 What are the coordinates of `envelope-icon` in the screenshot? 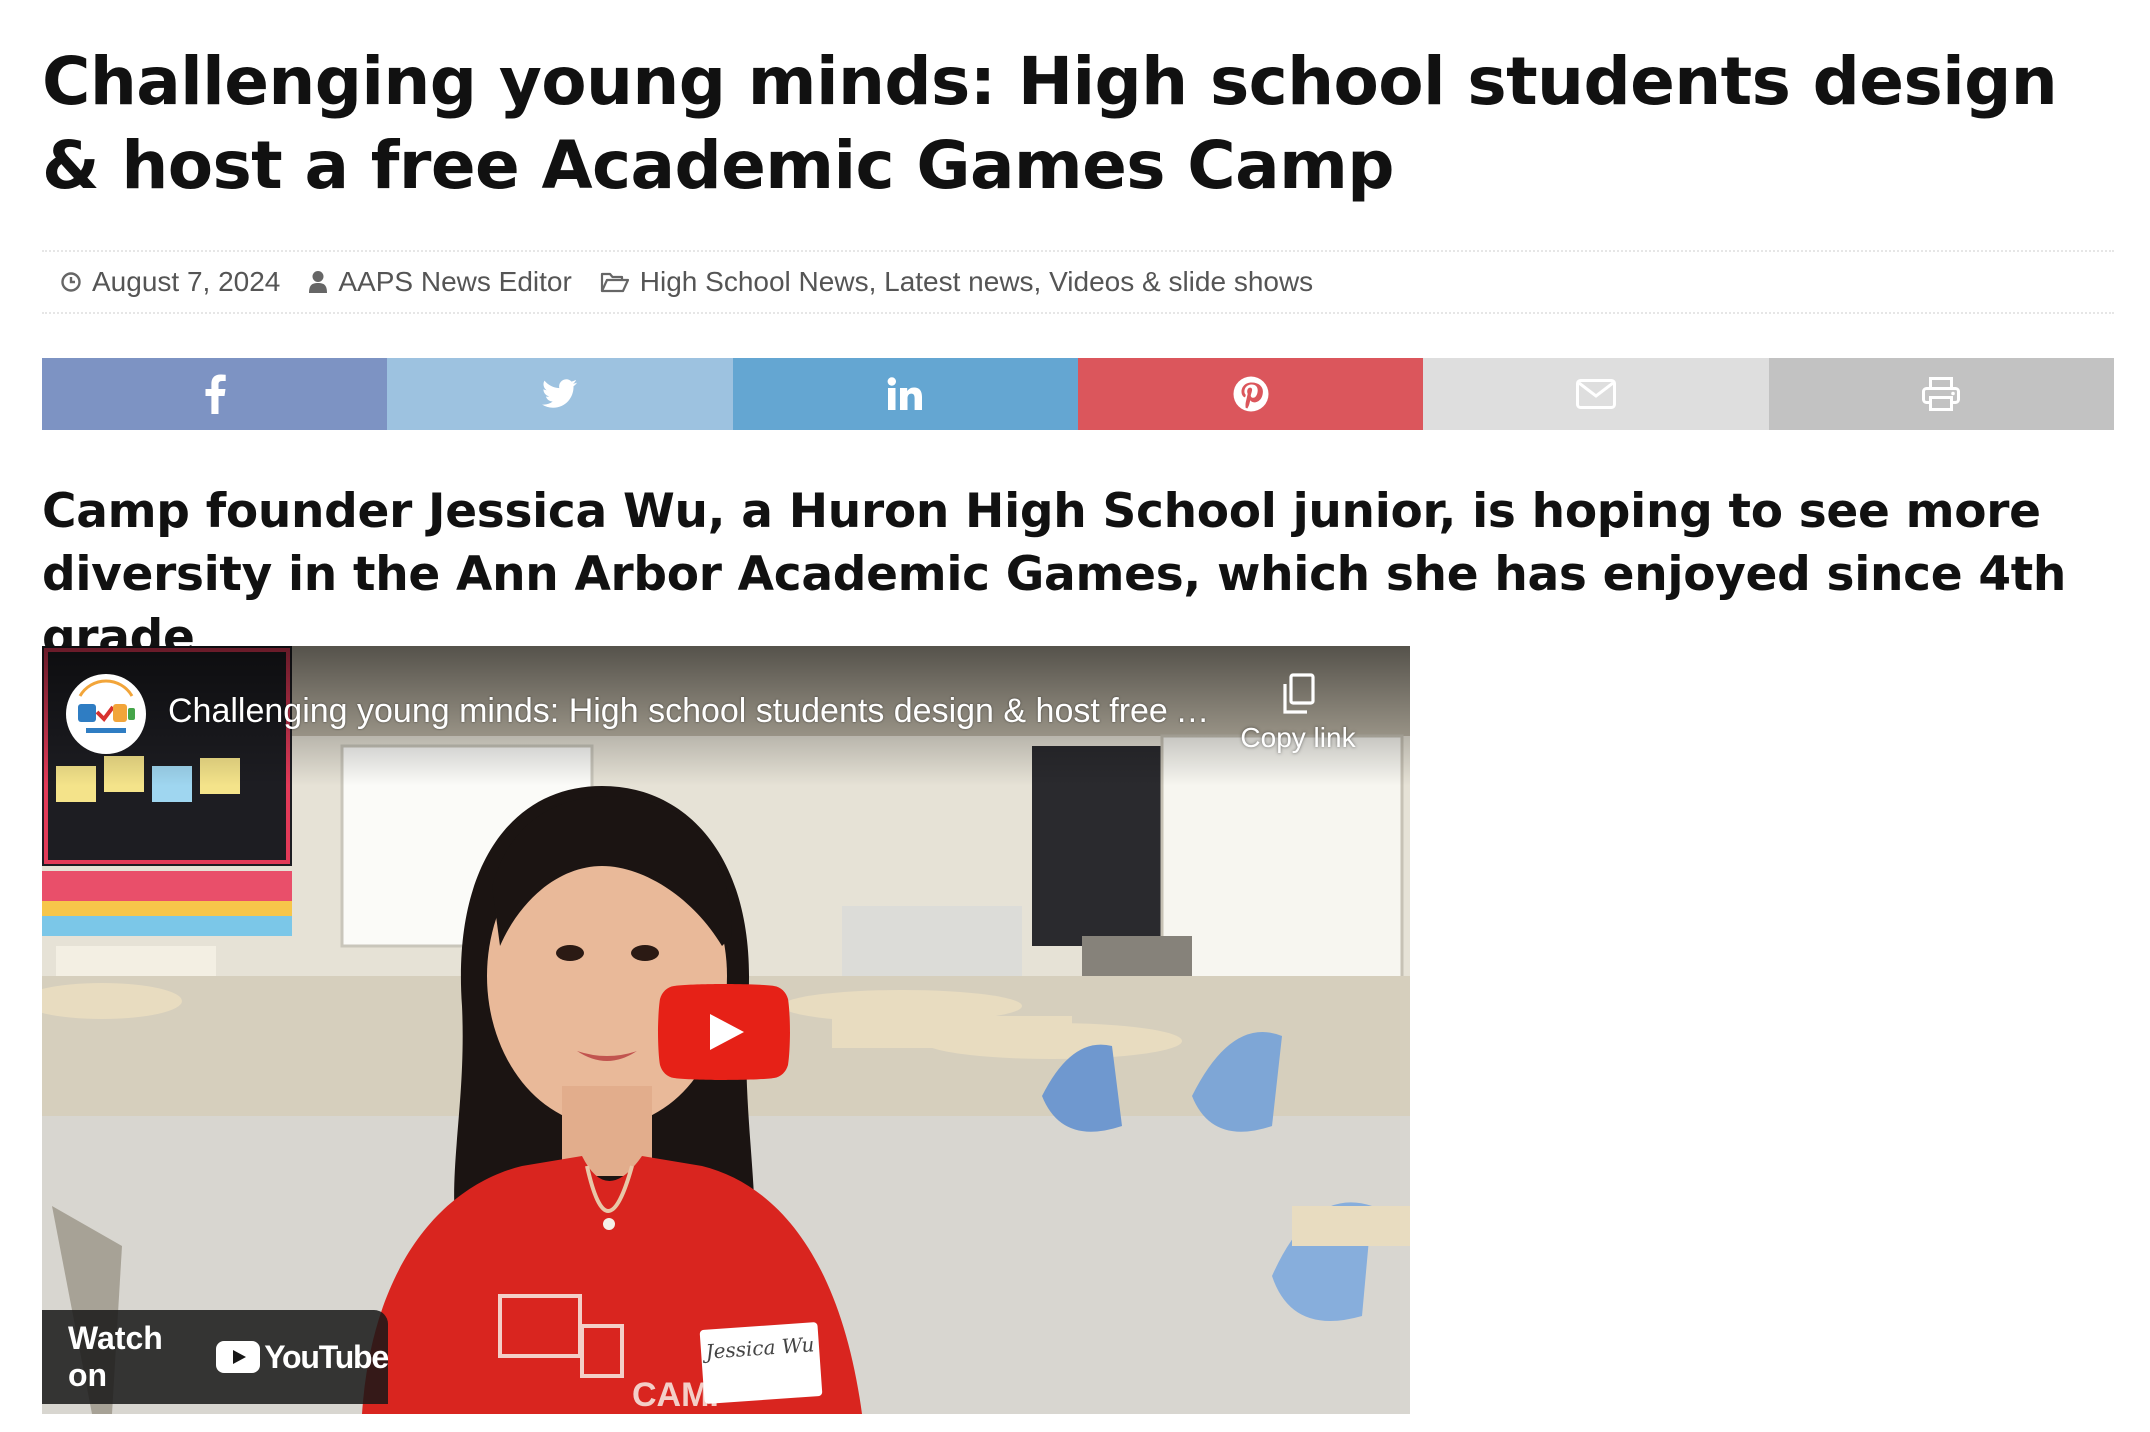 It's located at (1595, 394).